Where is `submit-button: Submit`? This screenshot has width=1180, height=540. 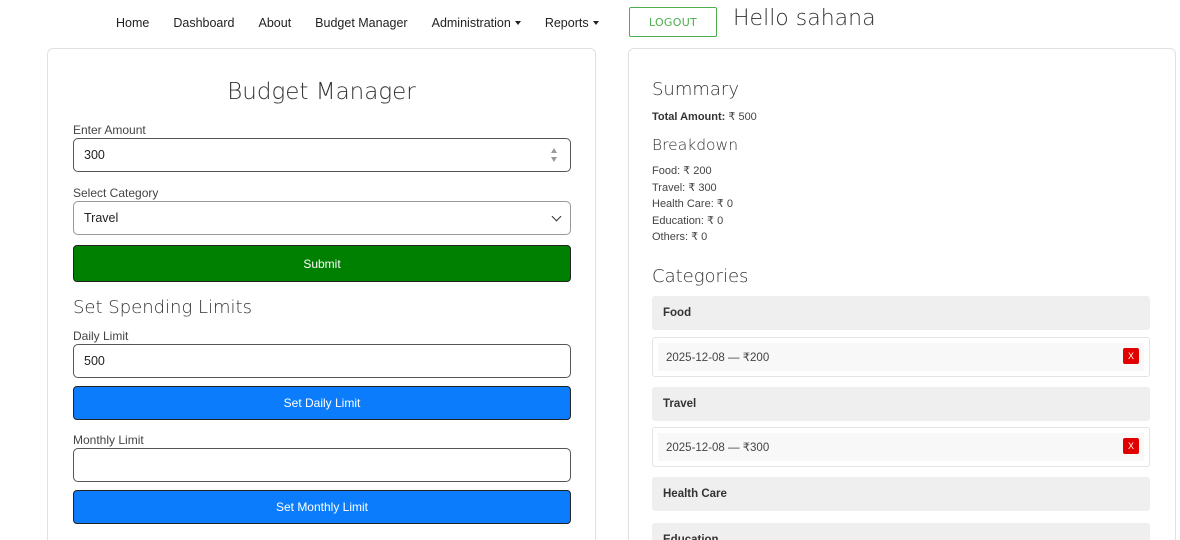 submit-button: Submit is located at coordinates (322, 263).